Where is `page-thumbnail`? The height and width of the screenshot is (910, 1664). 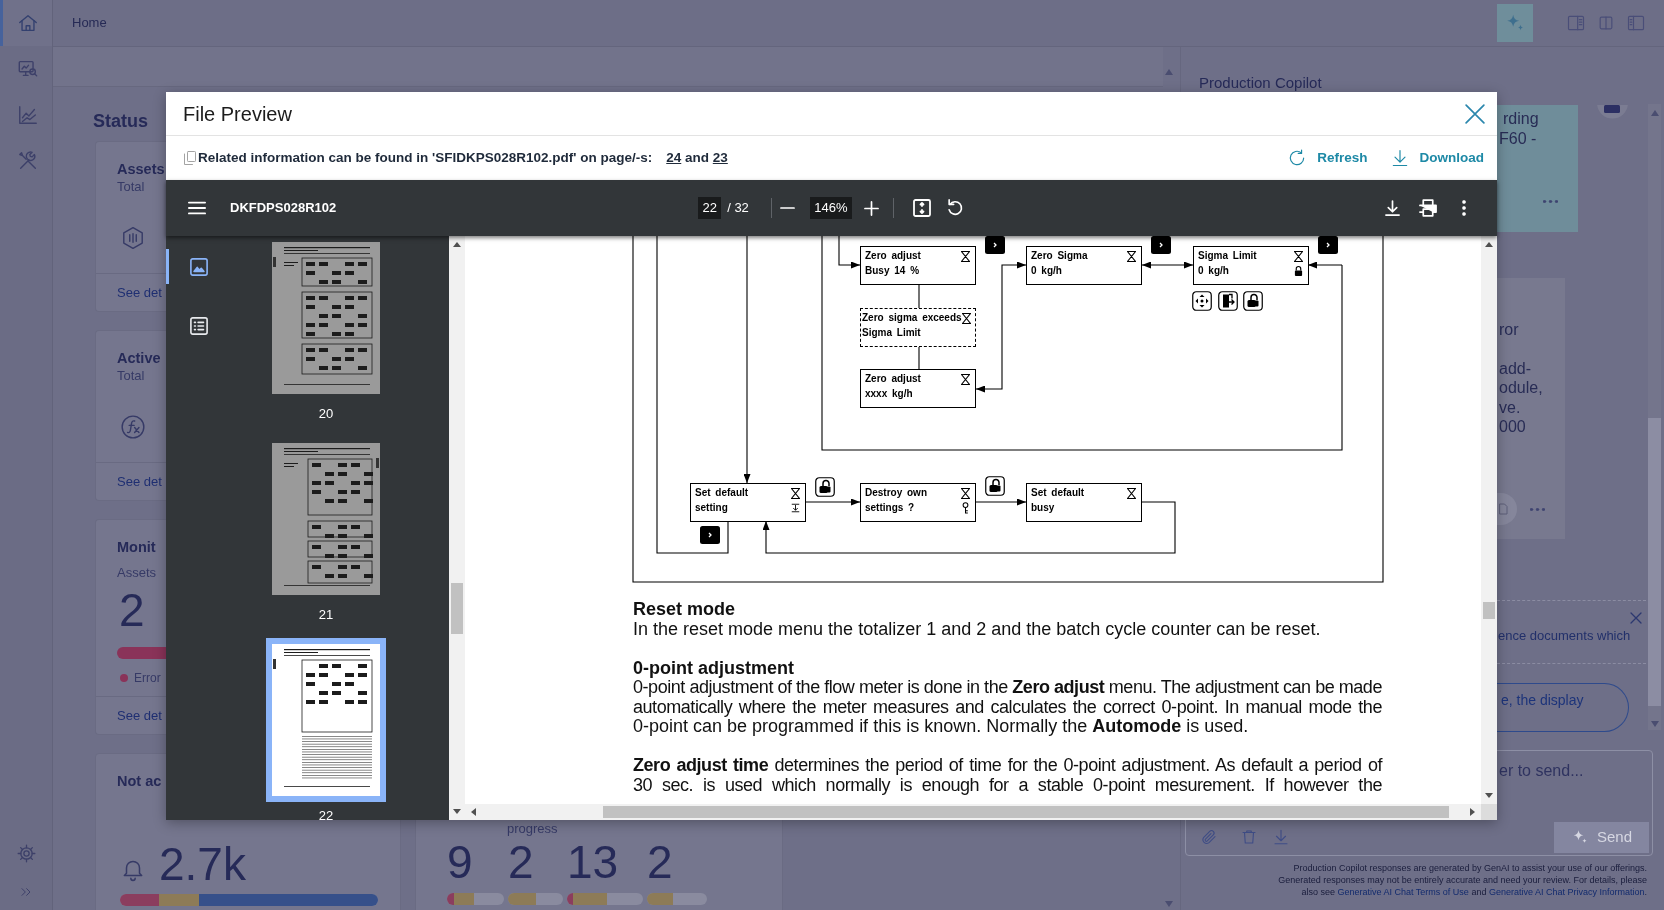
page-thumbnail is located at coordinates (326, 720).